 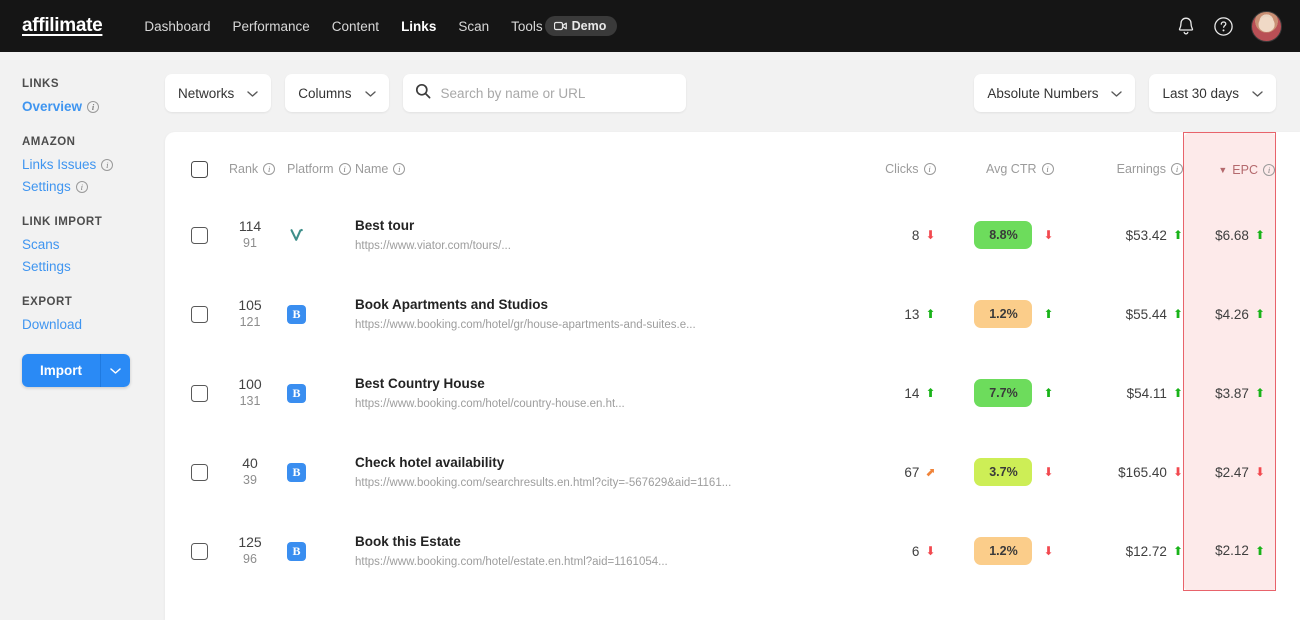 I want to click on sidebar-item-overview: Overview i, so click(x=93, y=106).